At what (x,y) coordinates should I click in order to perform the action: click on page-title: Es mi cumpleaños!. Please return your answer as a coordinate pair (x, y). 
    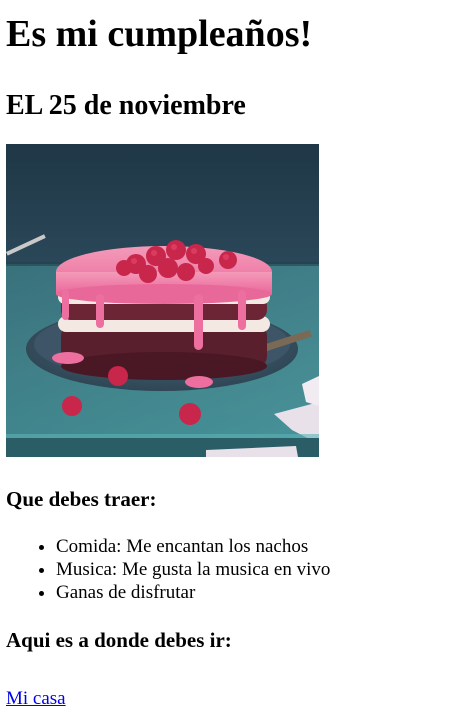
    Looking at the image, I should click on (159, 34).